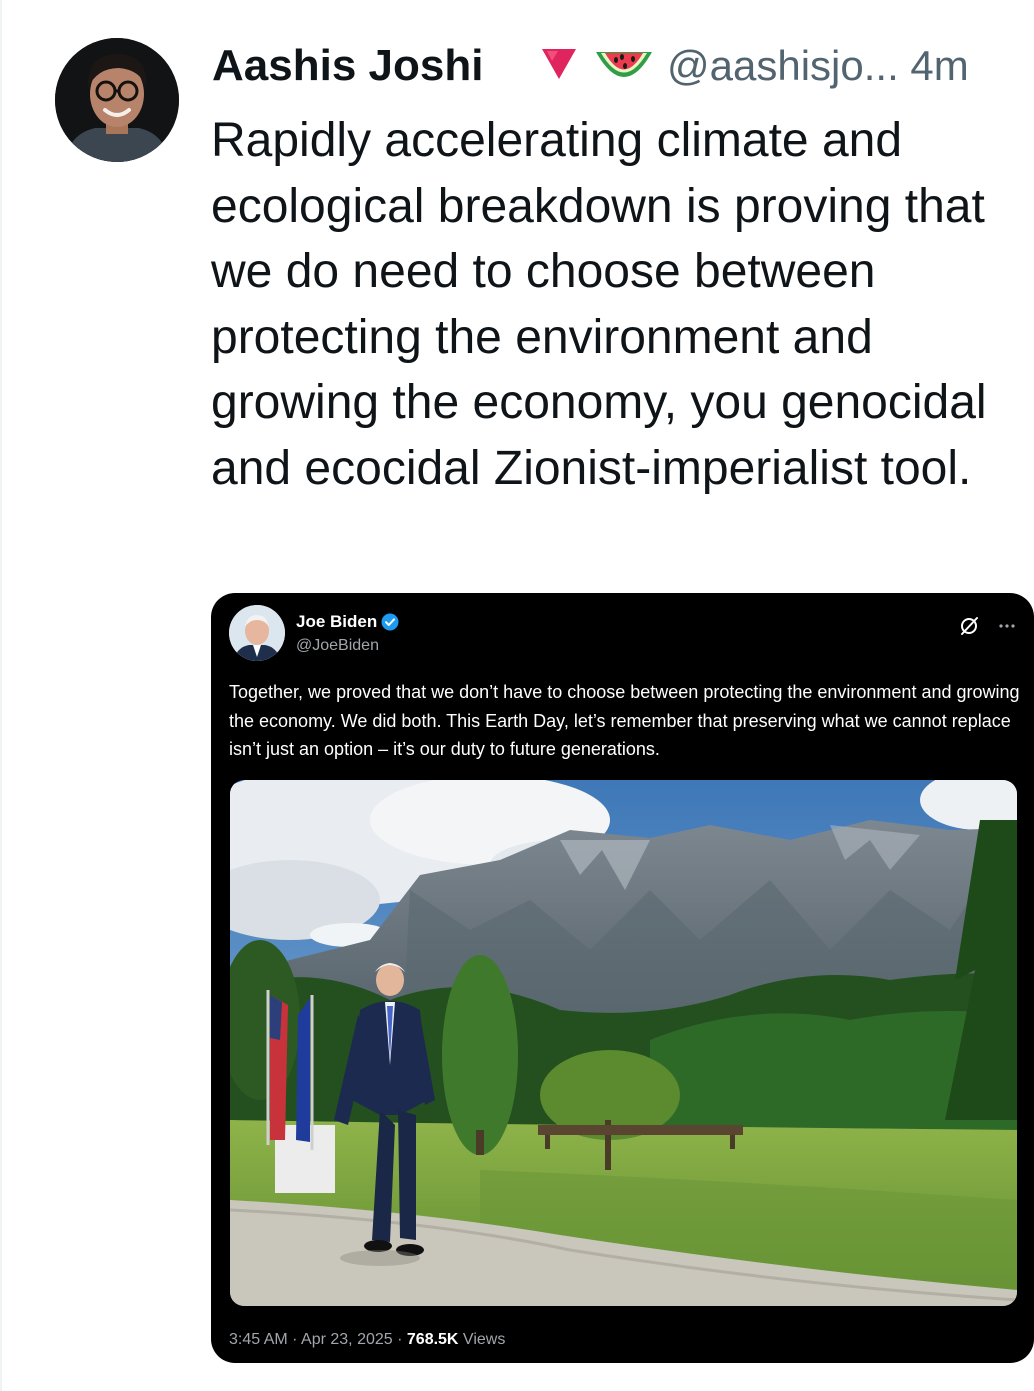 This screenshot has width=1034, height=1391. I want to click on views-label: Views, so click(482, 1339).